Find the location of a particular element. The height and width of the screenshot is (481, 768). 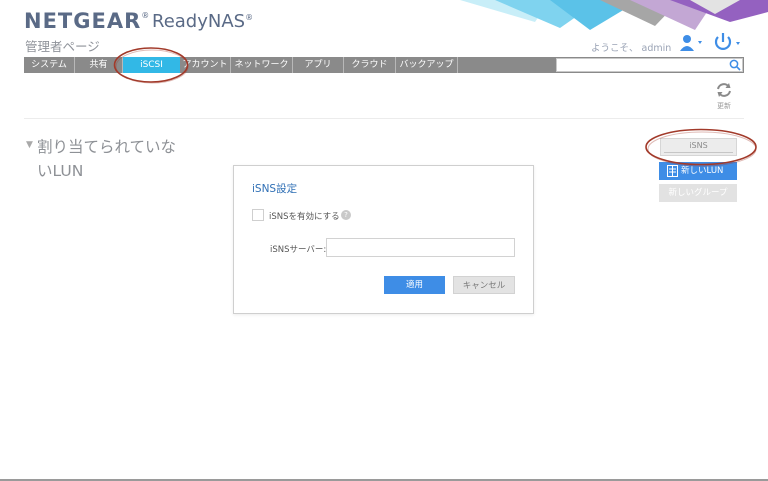

help-icon: ? is located at coordinates (346, 215).